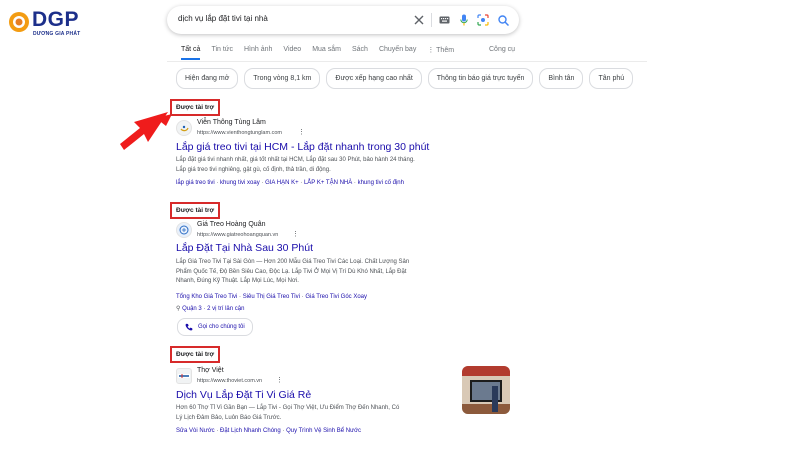  I want to click on tab-news: Tin tức, so click(222, 53).